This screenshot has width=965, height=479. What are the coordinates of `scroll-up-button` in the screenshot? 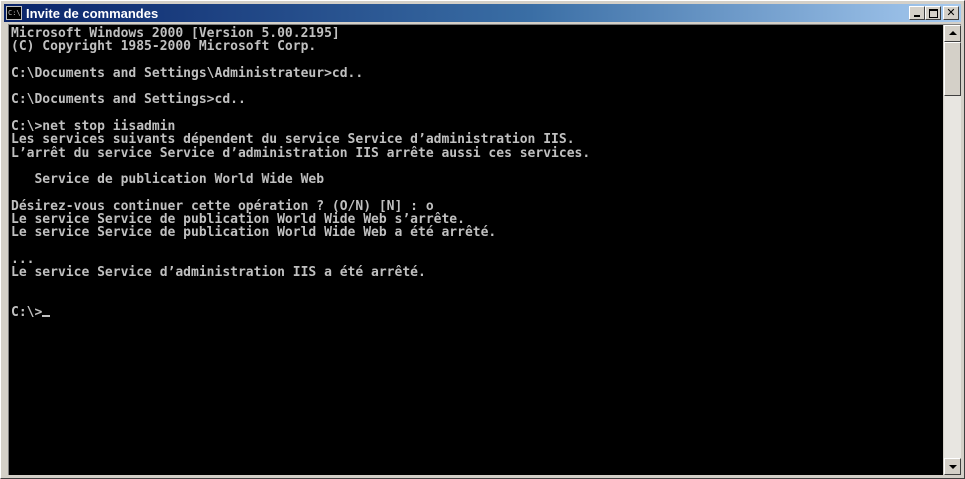 It's located at (952, 33).